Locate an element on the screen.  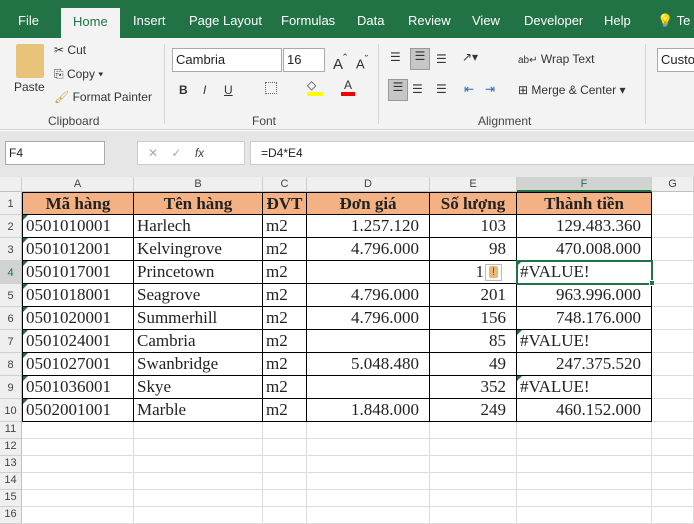
so-luong-cell: 103 is located at coordinates (473, 226).